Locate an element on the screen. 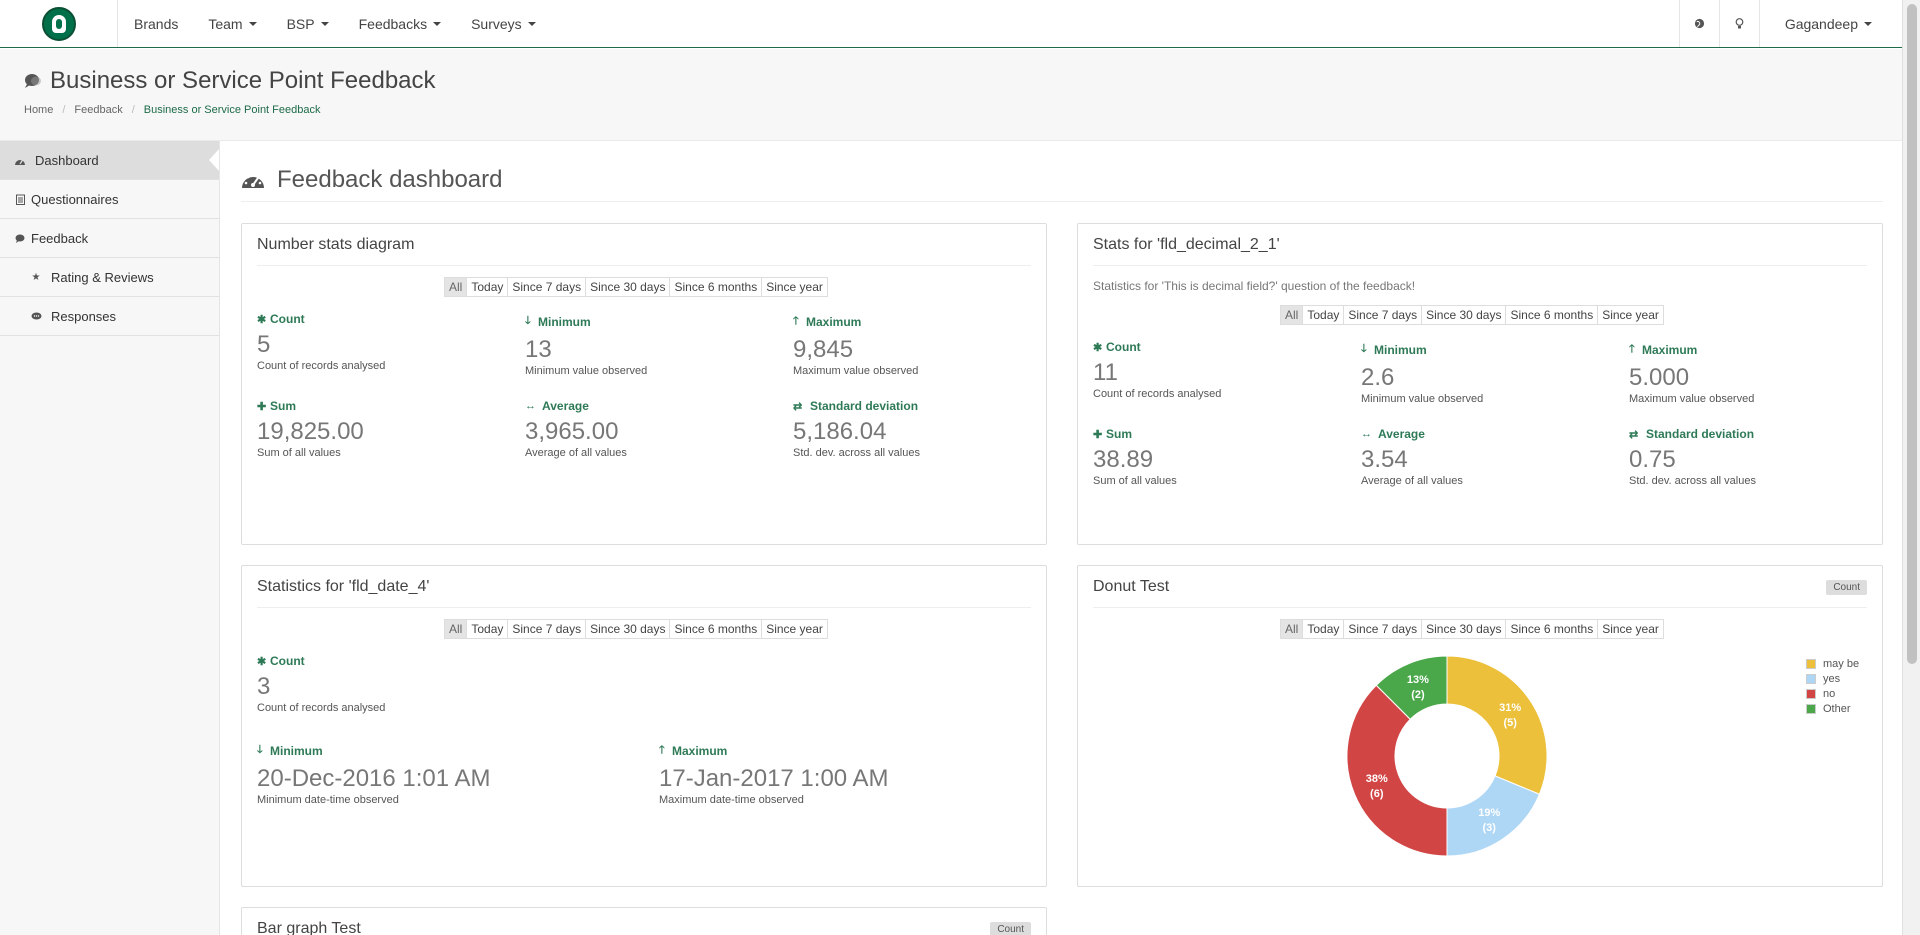 This screenshot has width=1920, height=935. sidebar-item-responses: Responses is located at coordinates (109, 316).